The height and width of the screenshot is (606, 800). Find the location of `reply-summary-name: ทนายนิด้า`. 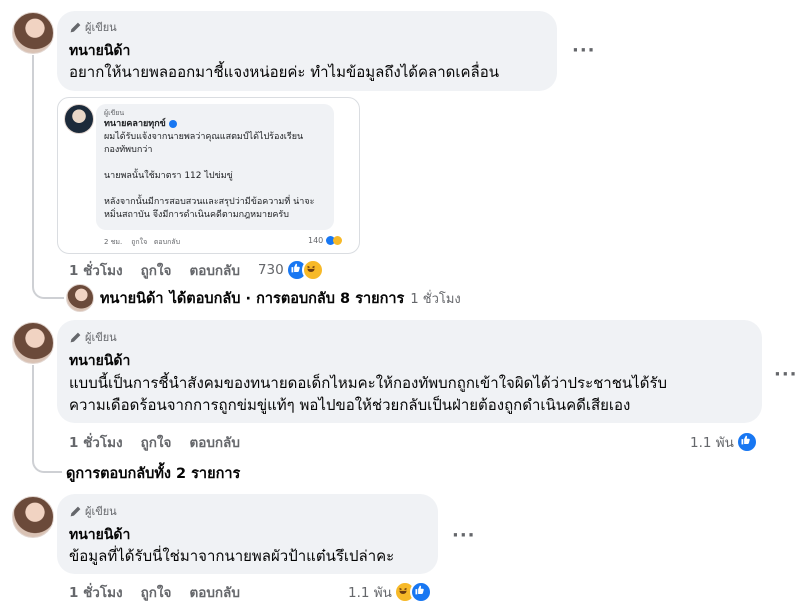

reply-summary-name: ทนายนิด้า is located at coordinates (132, 298).